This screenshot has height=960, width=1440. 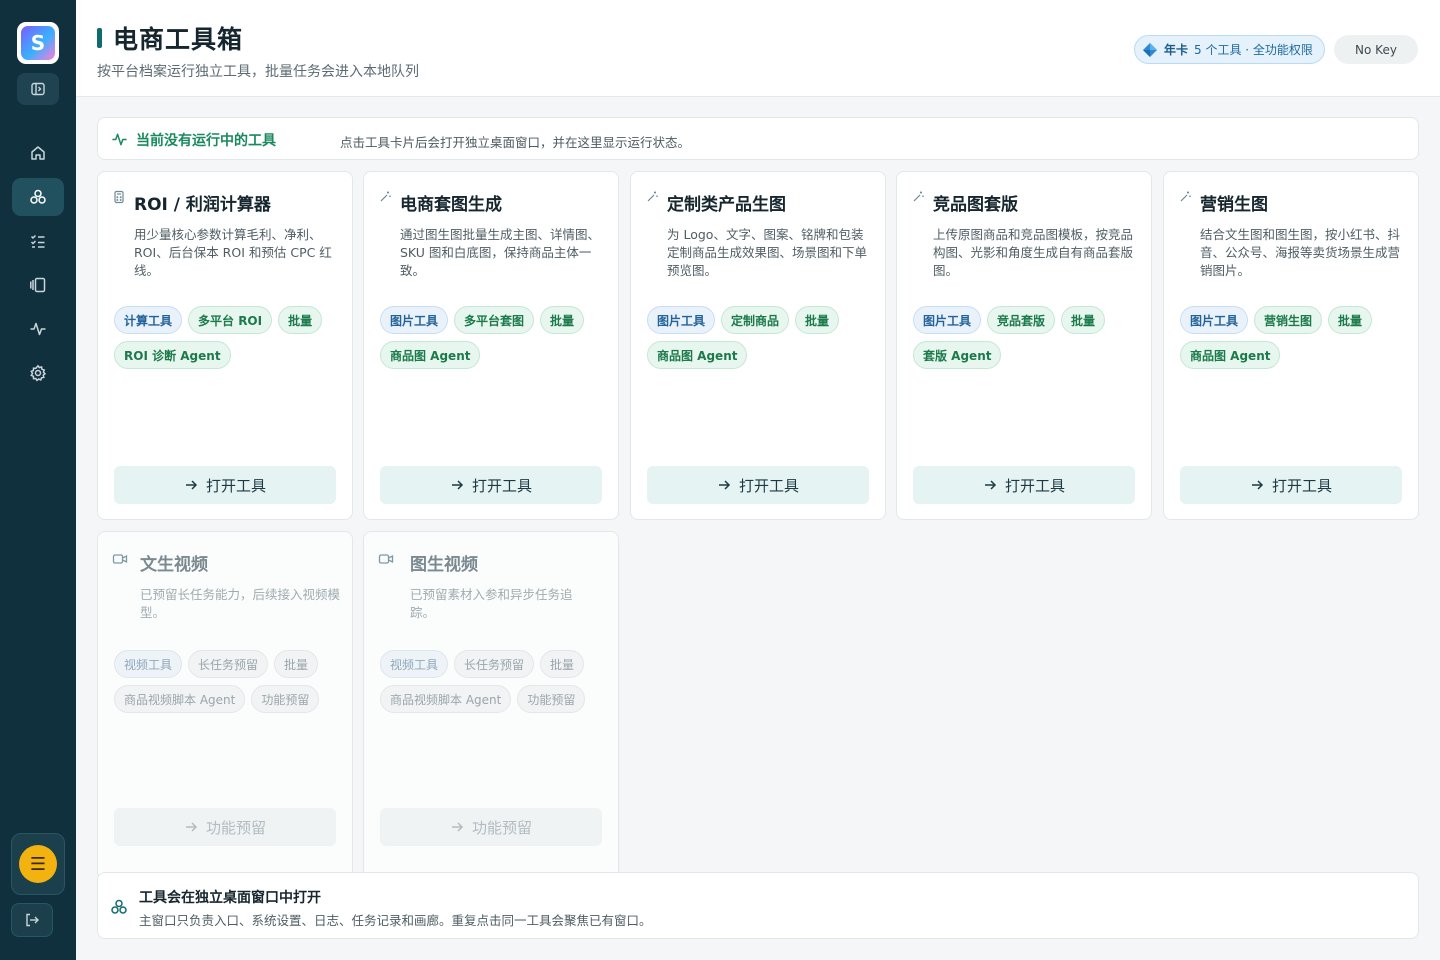 What do you see at coordinates (1253, 50) in the screenshot?
I see `plan-detail: 5 个工具 · 全功能权限` at bounding box center [1253, 50].